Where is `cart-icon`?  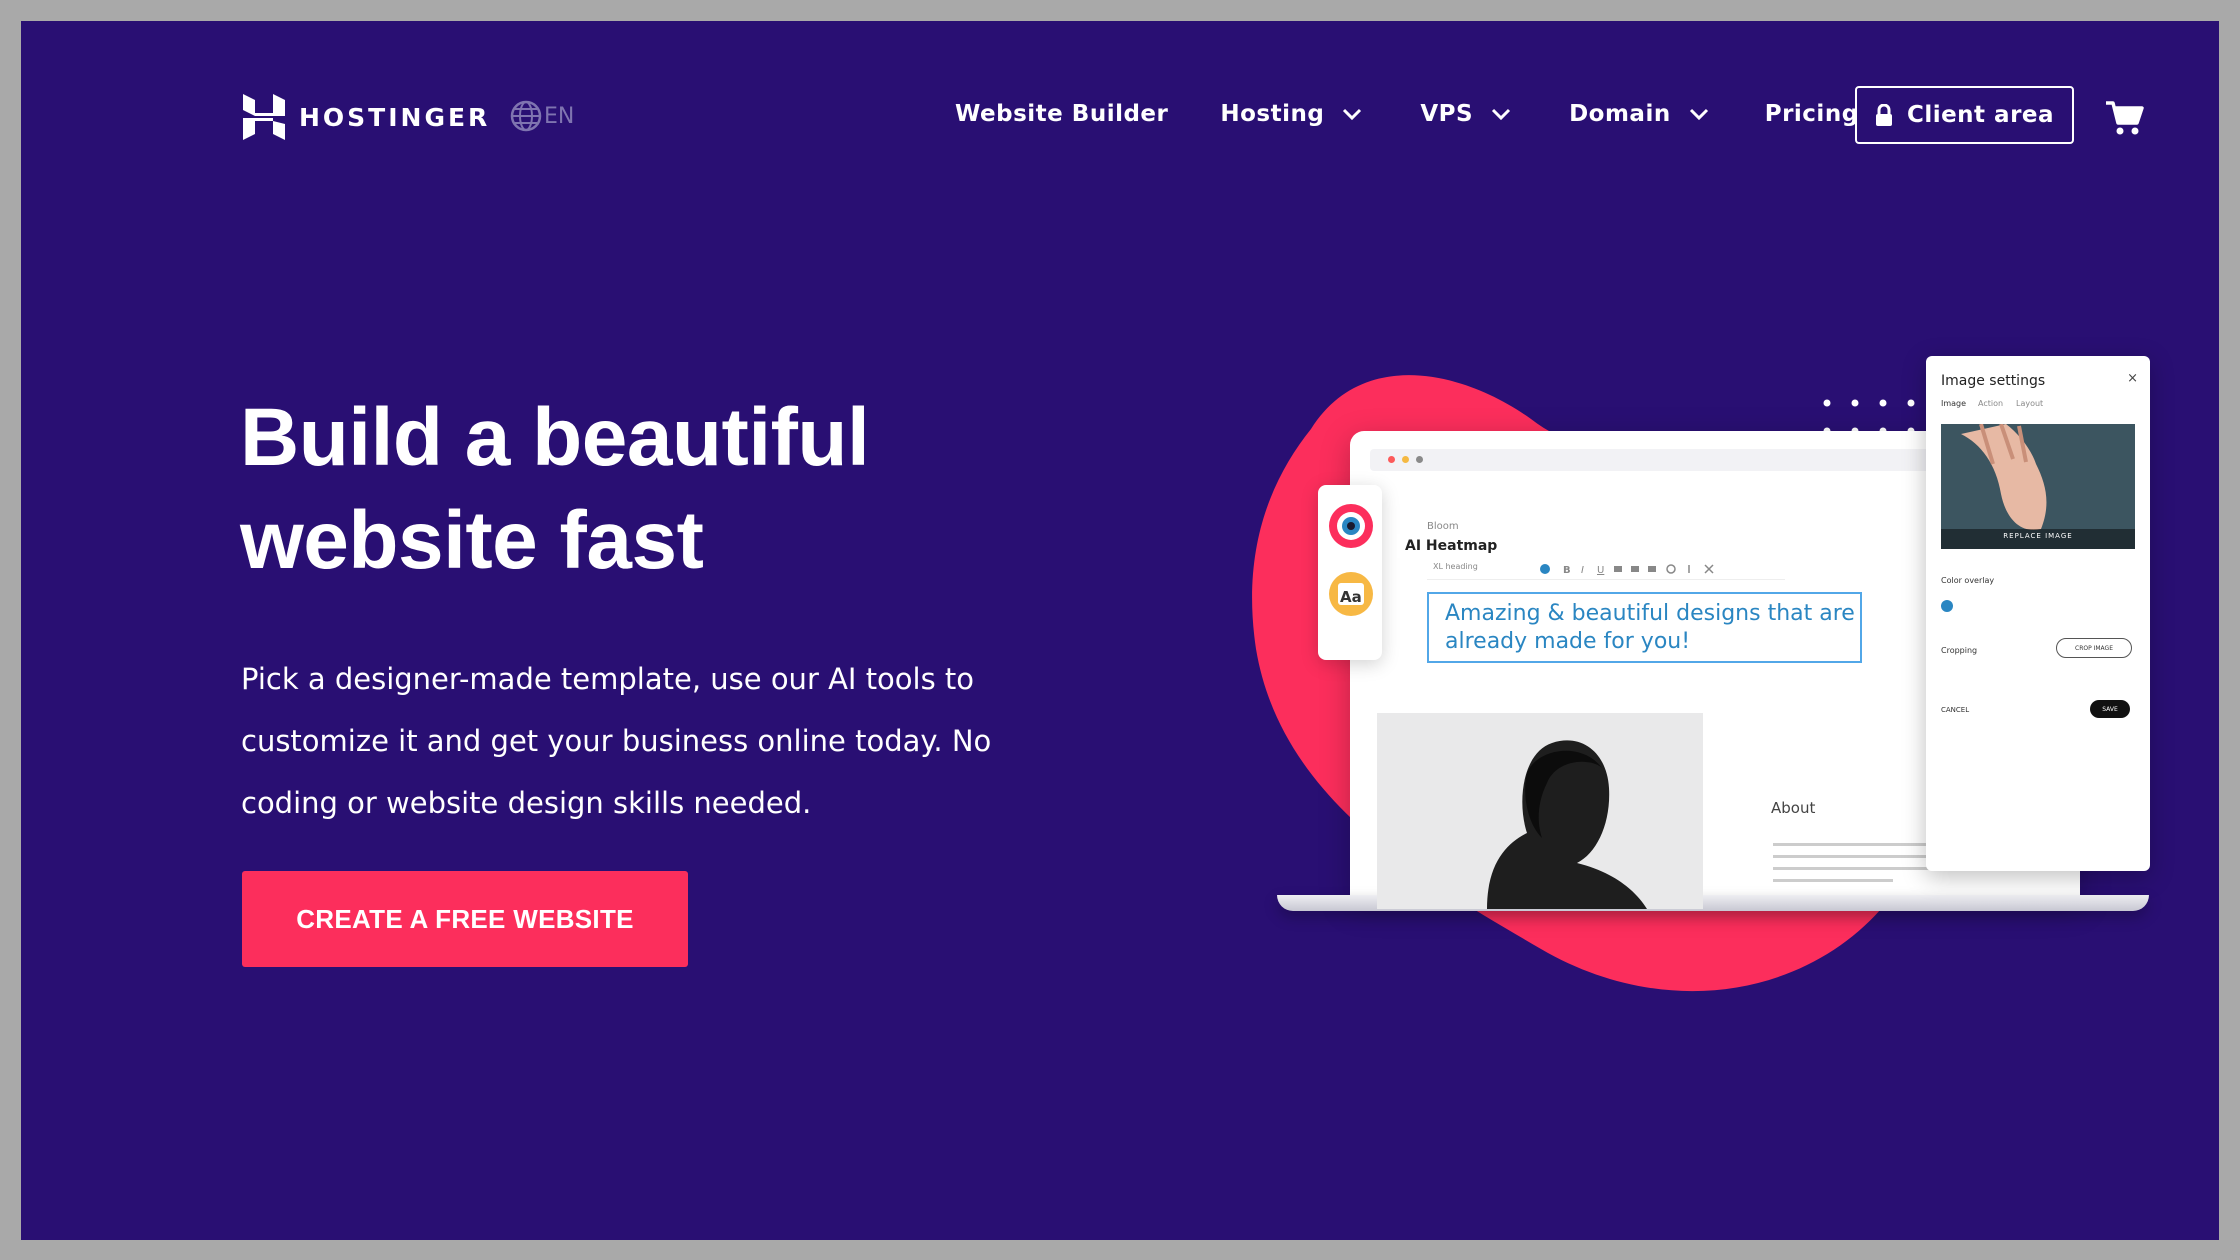 cart-icon is located at coordinates (2125, 118).